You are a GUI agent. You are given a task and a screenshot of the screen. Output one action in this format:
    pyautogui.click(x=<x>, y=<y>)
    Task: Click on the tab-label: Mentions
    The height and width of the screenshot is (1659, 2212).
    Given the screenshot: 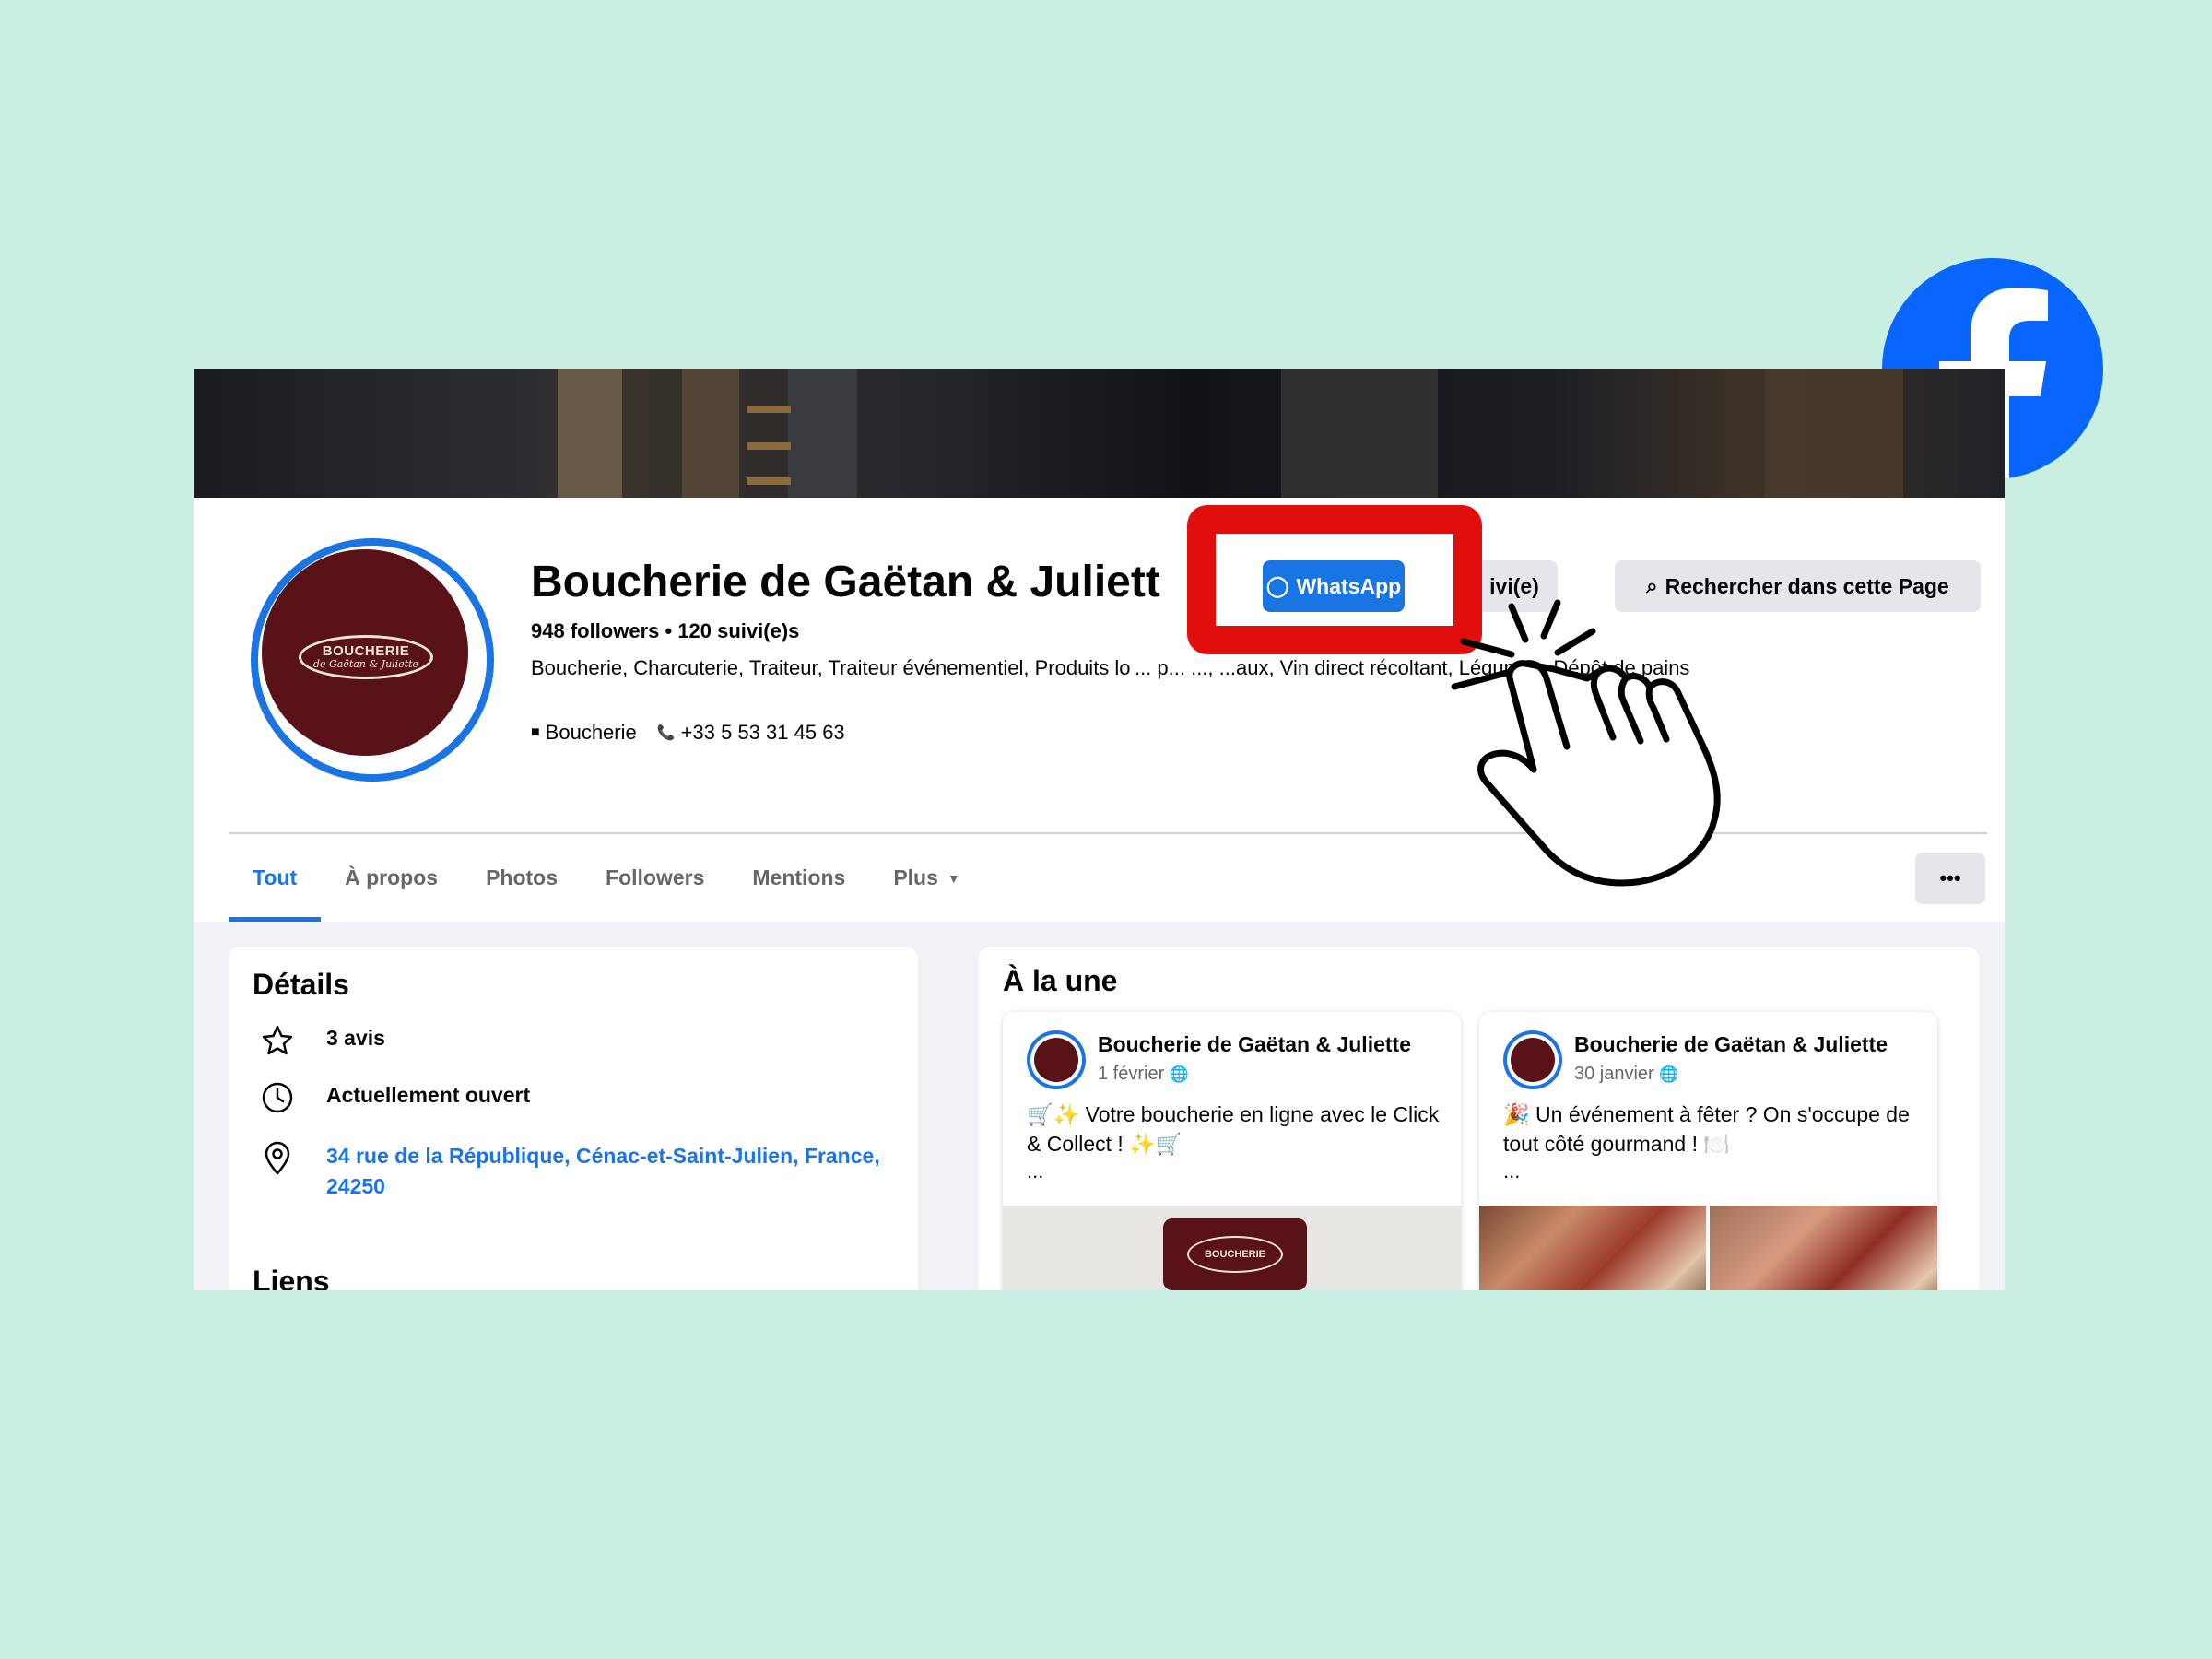 What is the action you would take?
    pyautogui.click(x=799, y=877)
    